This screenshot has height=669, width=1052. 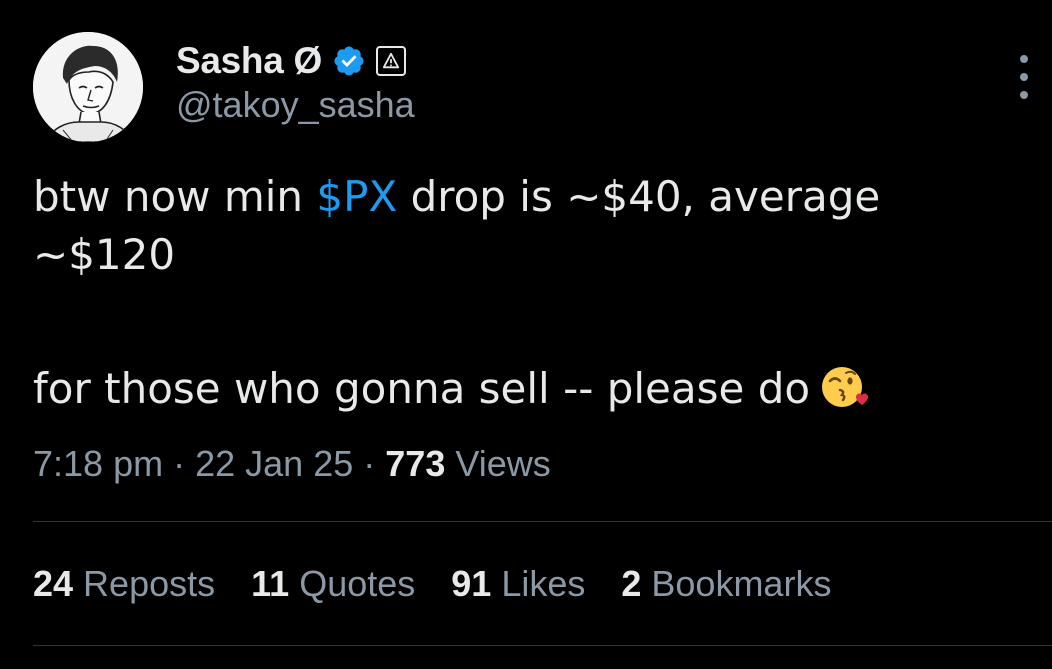 I want to click on author-name-row: Sasha Ø, so click(x=291, y=61).